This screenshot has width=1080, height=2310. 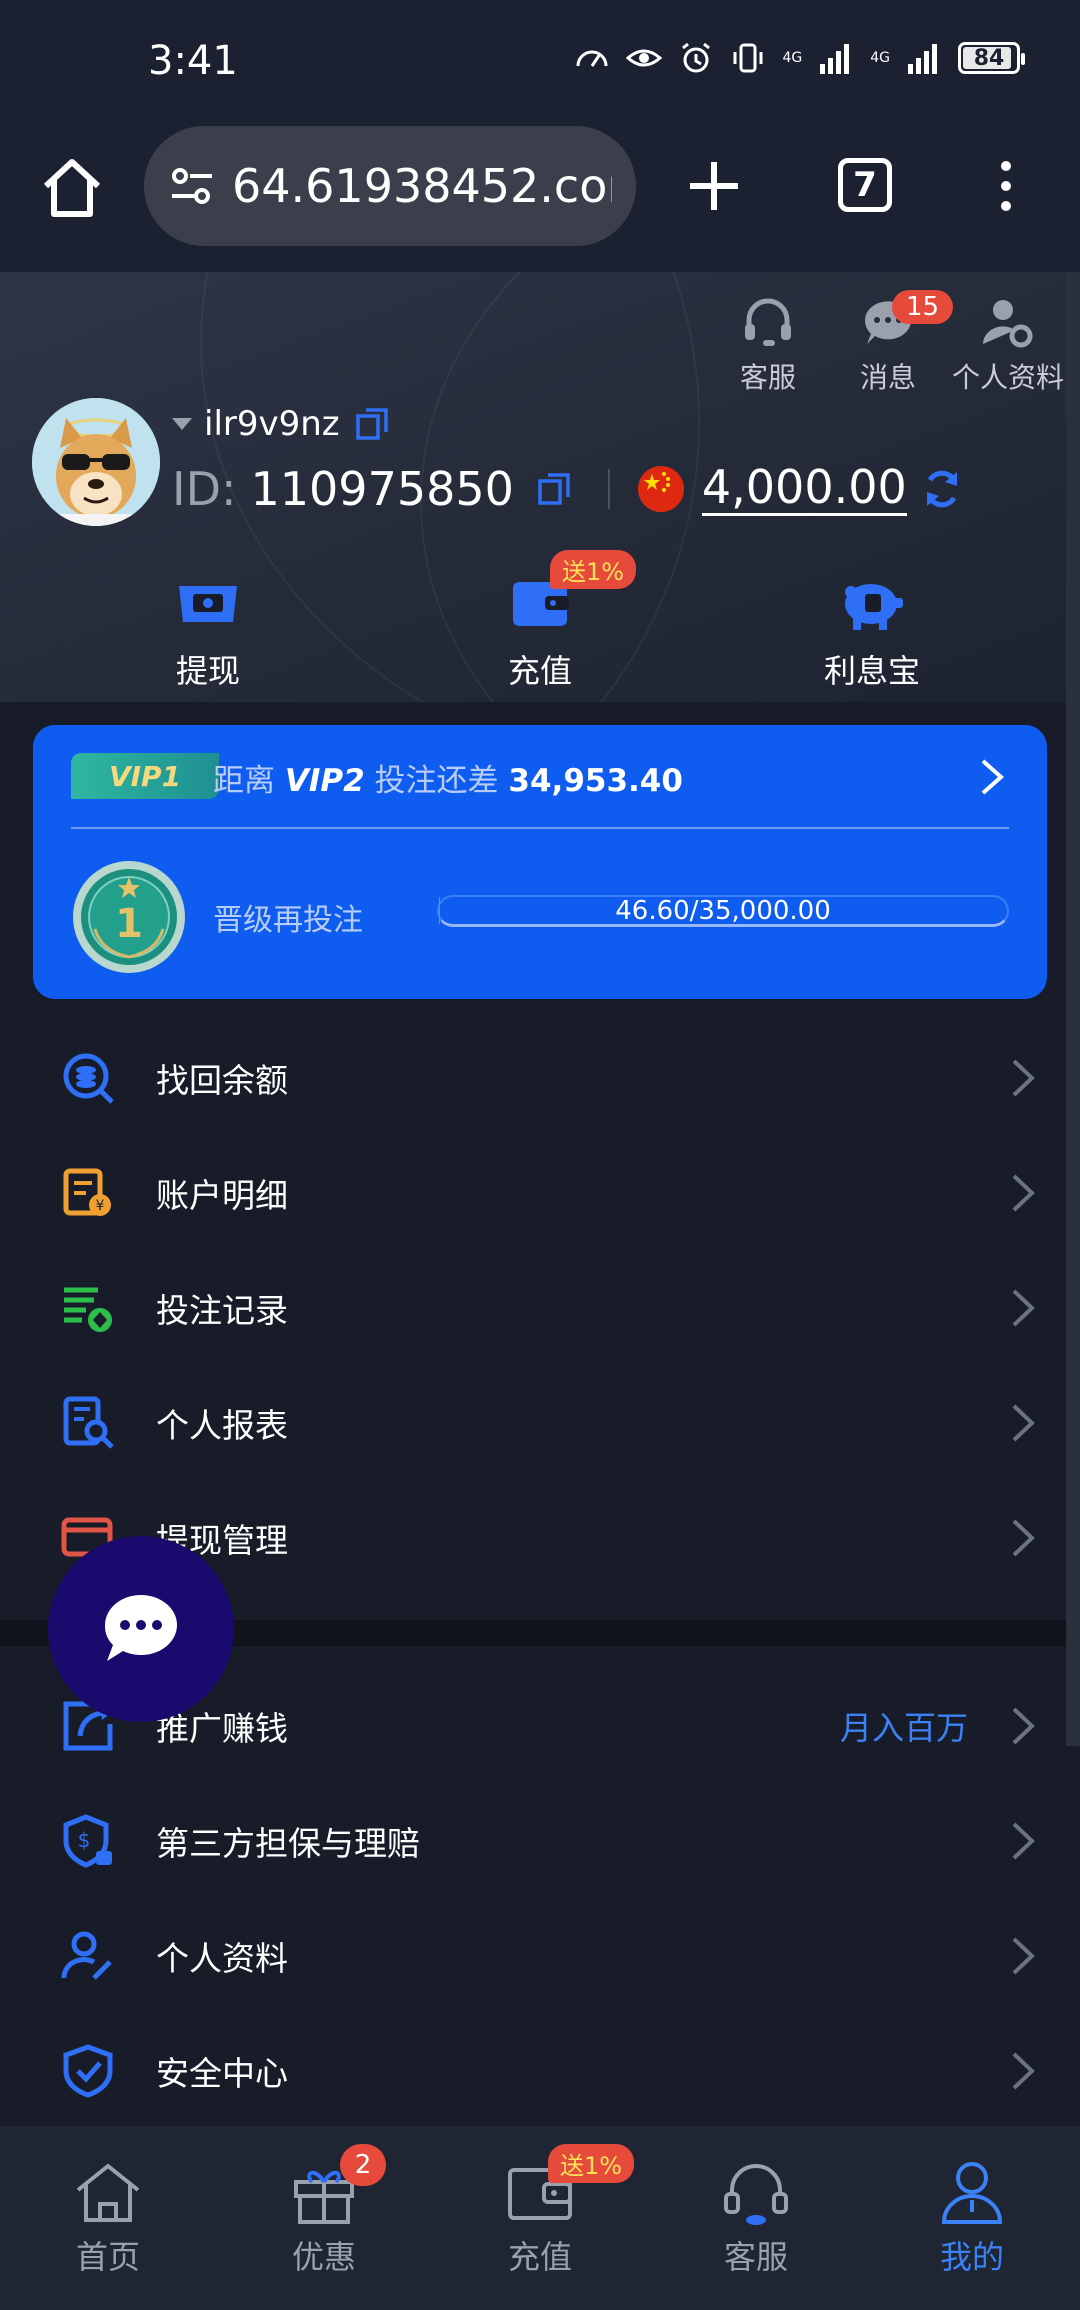 What do you see at coordinates (972, 2193) in the screenshot?
I see `user-icon` at bounding box center [972, 2193].